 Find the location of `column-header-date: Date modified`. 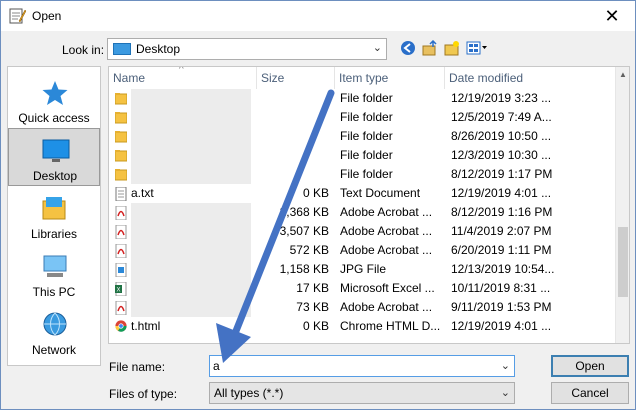

column-header-date: Date modified is located at coordinates (505, 78).